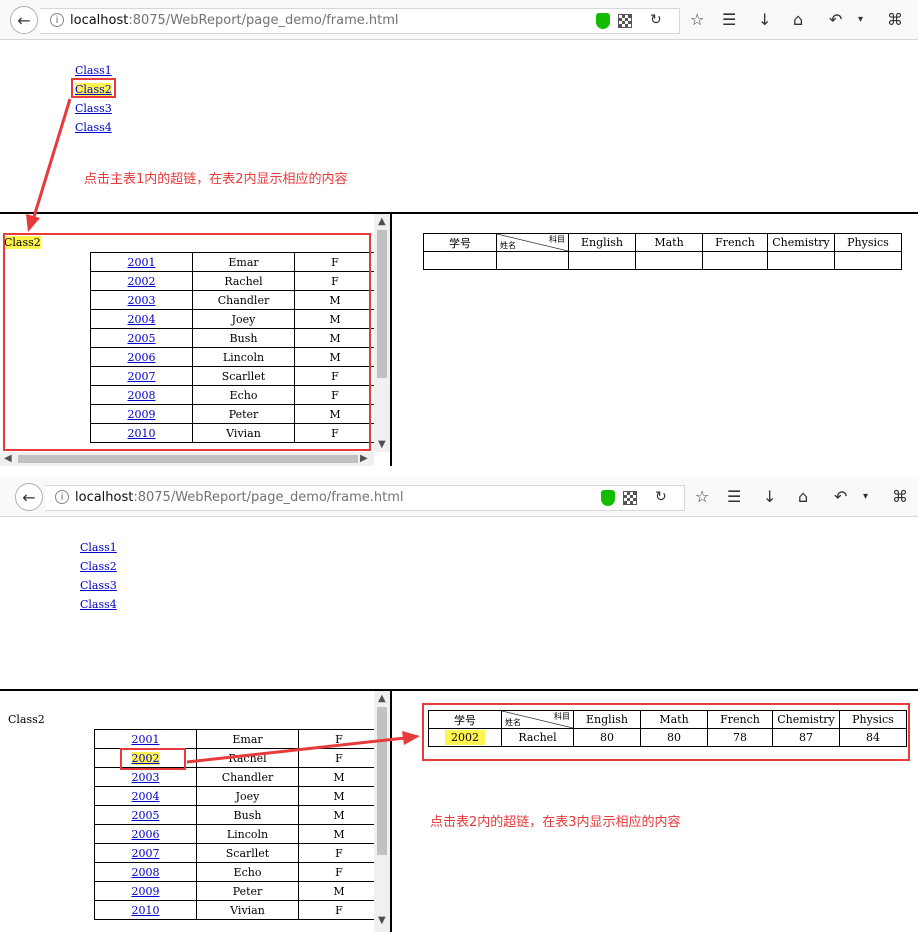  What do you see at coordinates (247, 910) in the screenshot?
I see `student-name: Vivian` at bounding box center [247, 910].